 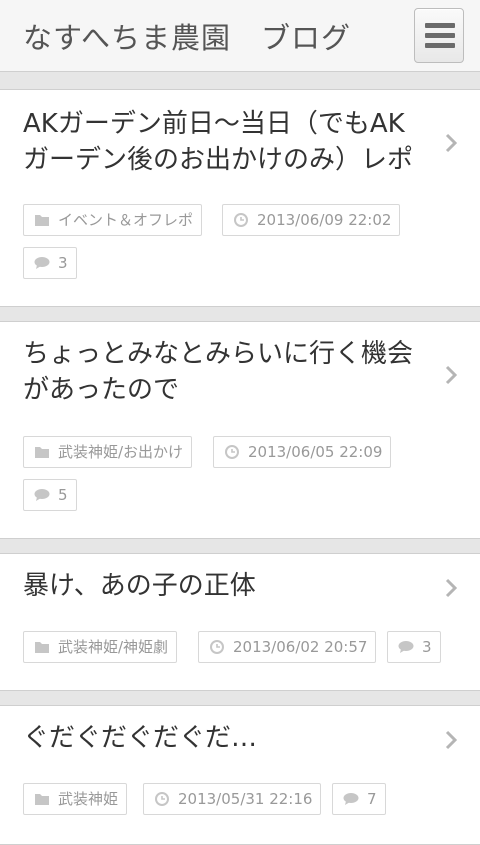 I want to click on post-date: 2013/06/05 22:09, so click(x=302, y=452).